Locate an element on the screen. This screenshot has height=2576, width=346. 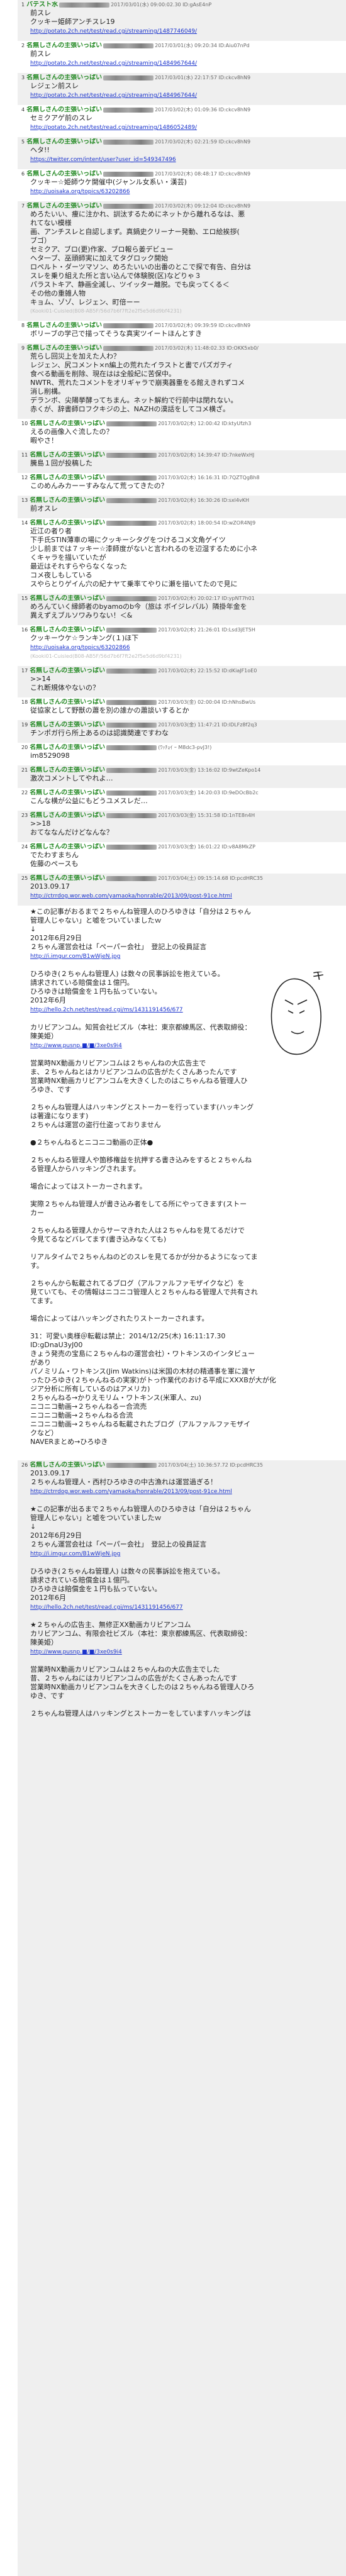
post-date: 2017/03/03(金) 02:00:04 ID:hNhsBwUs is located at coordinates (207, 702).